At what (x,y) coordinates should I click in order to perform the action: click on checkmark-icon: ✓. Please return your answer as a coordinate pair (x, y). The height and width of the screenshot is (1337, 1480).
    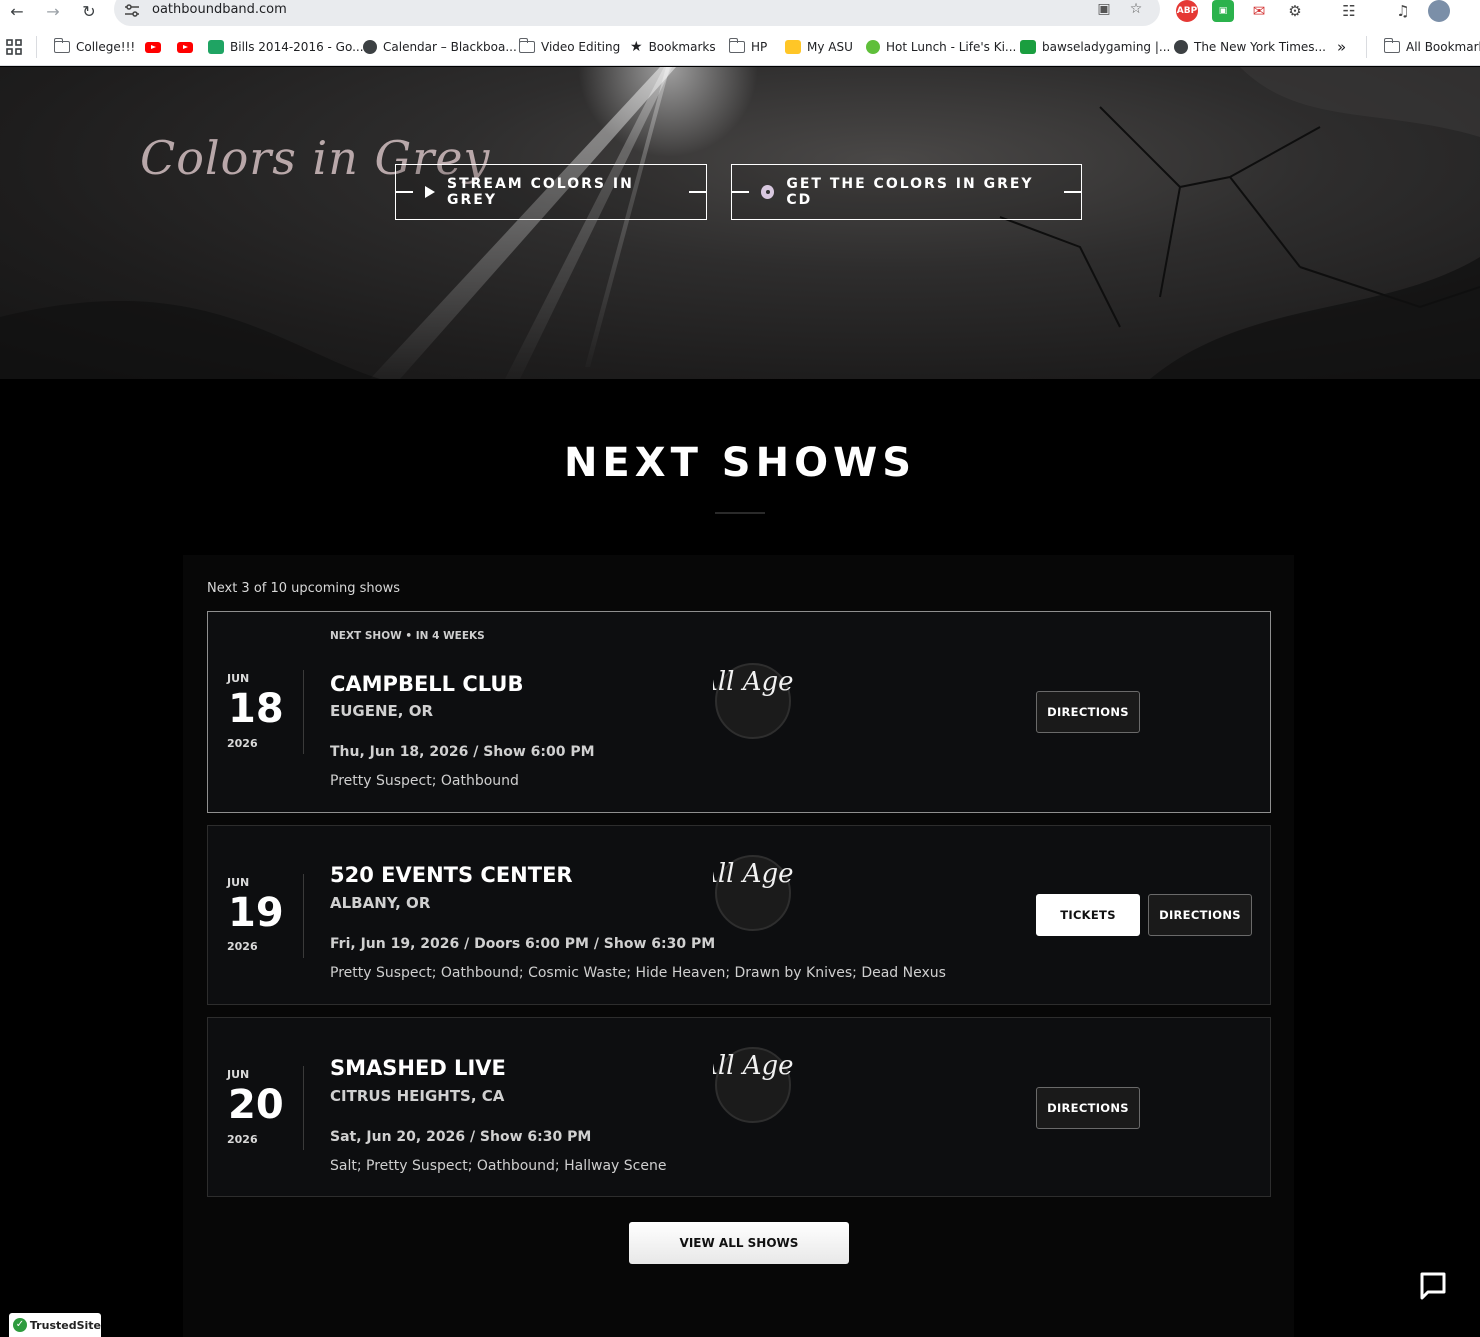
    Looking at the image, I should click on (20, 1325).